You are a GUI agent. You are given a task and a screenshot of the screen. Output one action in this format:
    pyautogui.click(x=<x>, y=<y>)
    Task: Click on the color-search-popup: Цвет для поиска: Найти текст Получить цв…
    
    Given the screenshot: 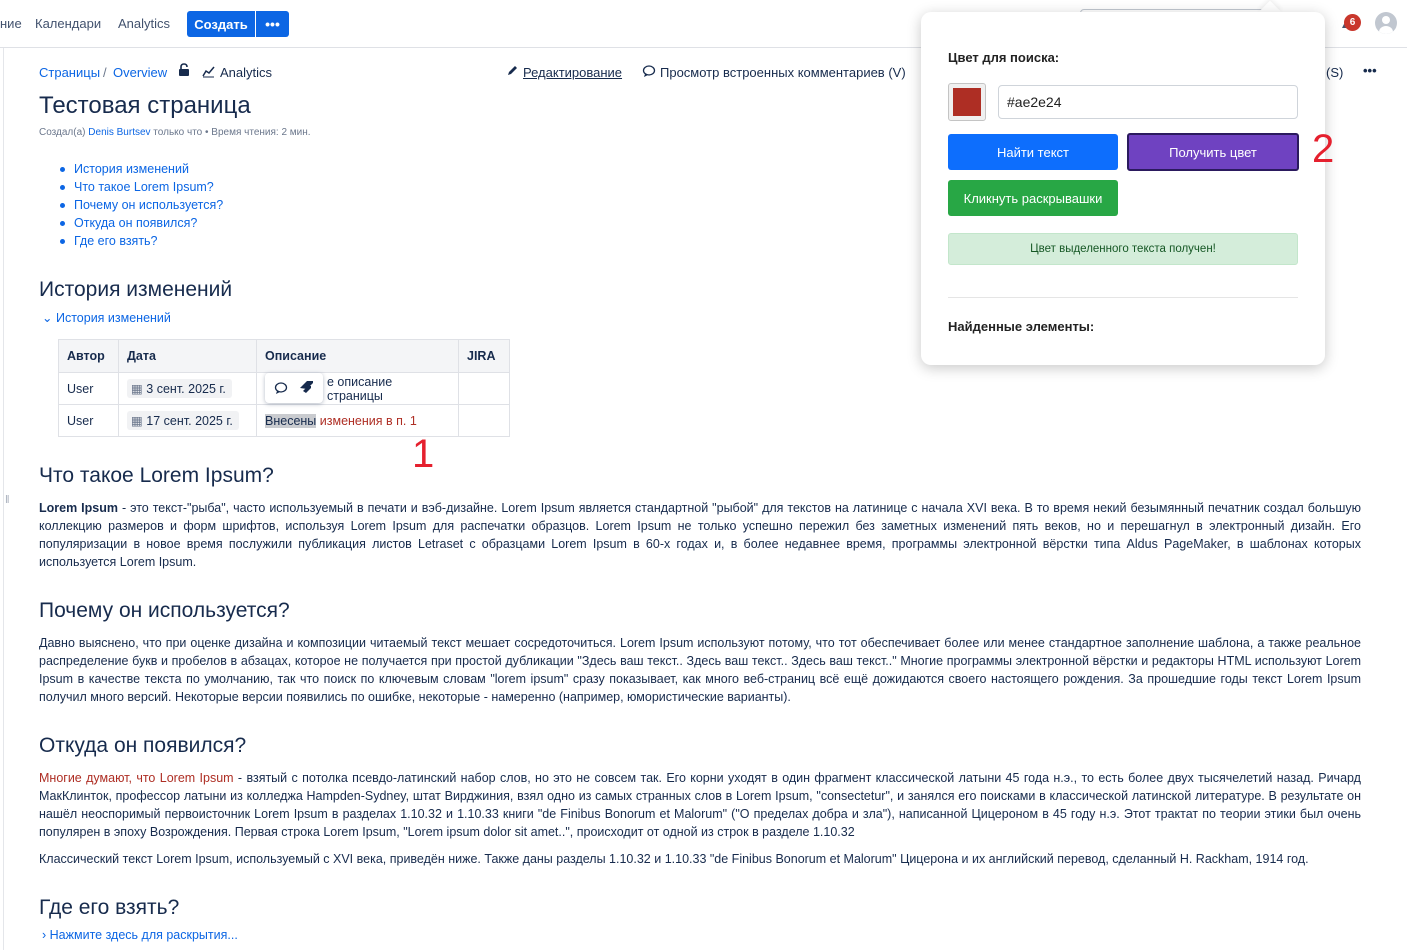 What is the action you would take?
    pyautogui.click(x=1123, y=188)
    